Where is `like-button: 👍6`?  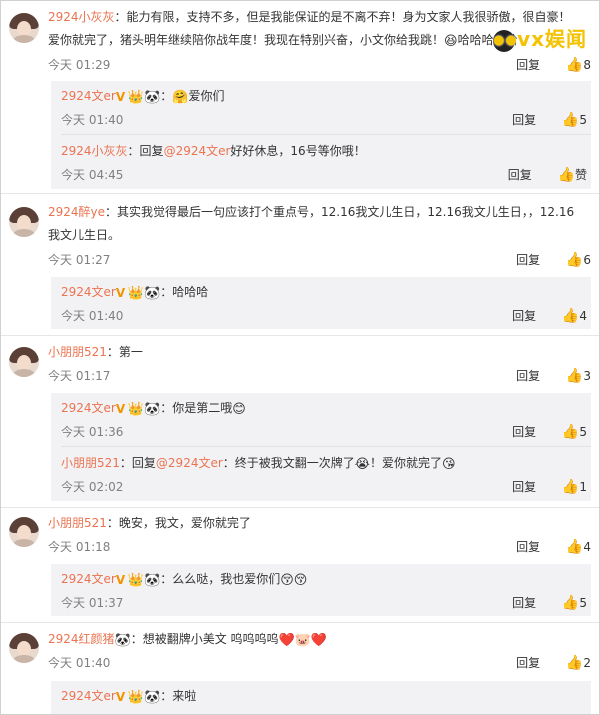
like-button: 👍6 is located at coordinates (578, 260).